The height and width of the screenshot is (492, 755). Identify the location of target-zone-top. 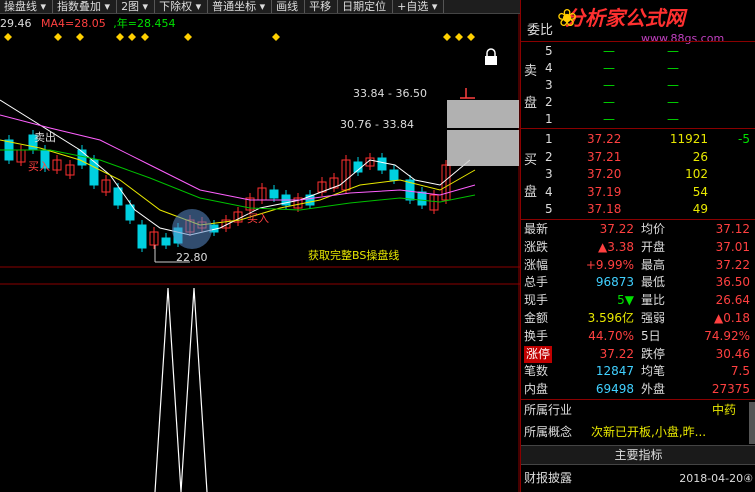
(483, 114).